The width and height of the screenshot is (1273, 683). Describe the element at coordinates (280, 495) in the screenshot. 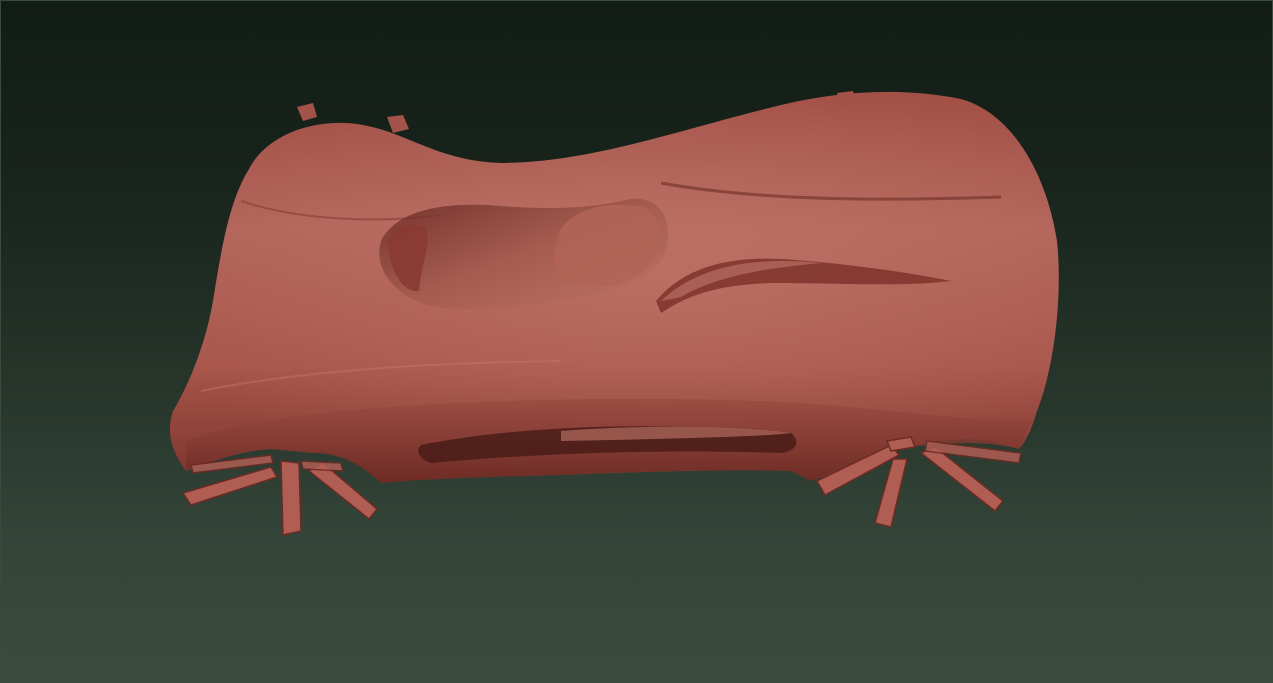

I see `front-suspension-left` at that location.